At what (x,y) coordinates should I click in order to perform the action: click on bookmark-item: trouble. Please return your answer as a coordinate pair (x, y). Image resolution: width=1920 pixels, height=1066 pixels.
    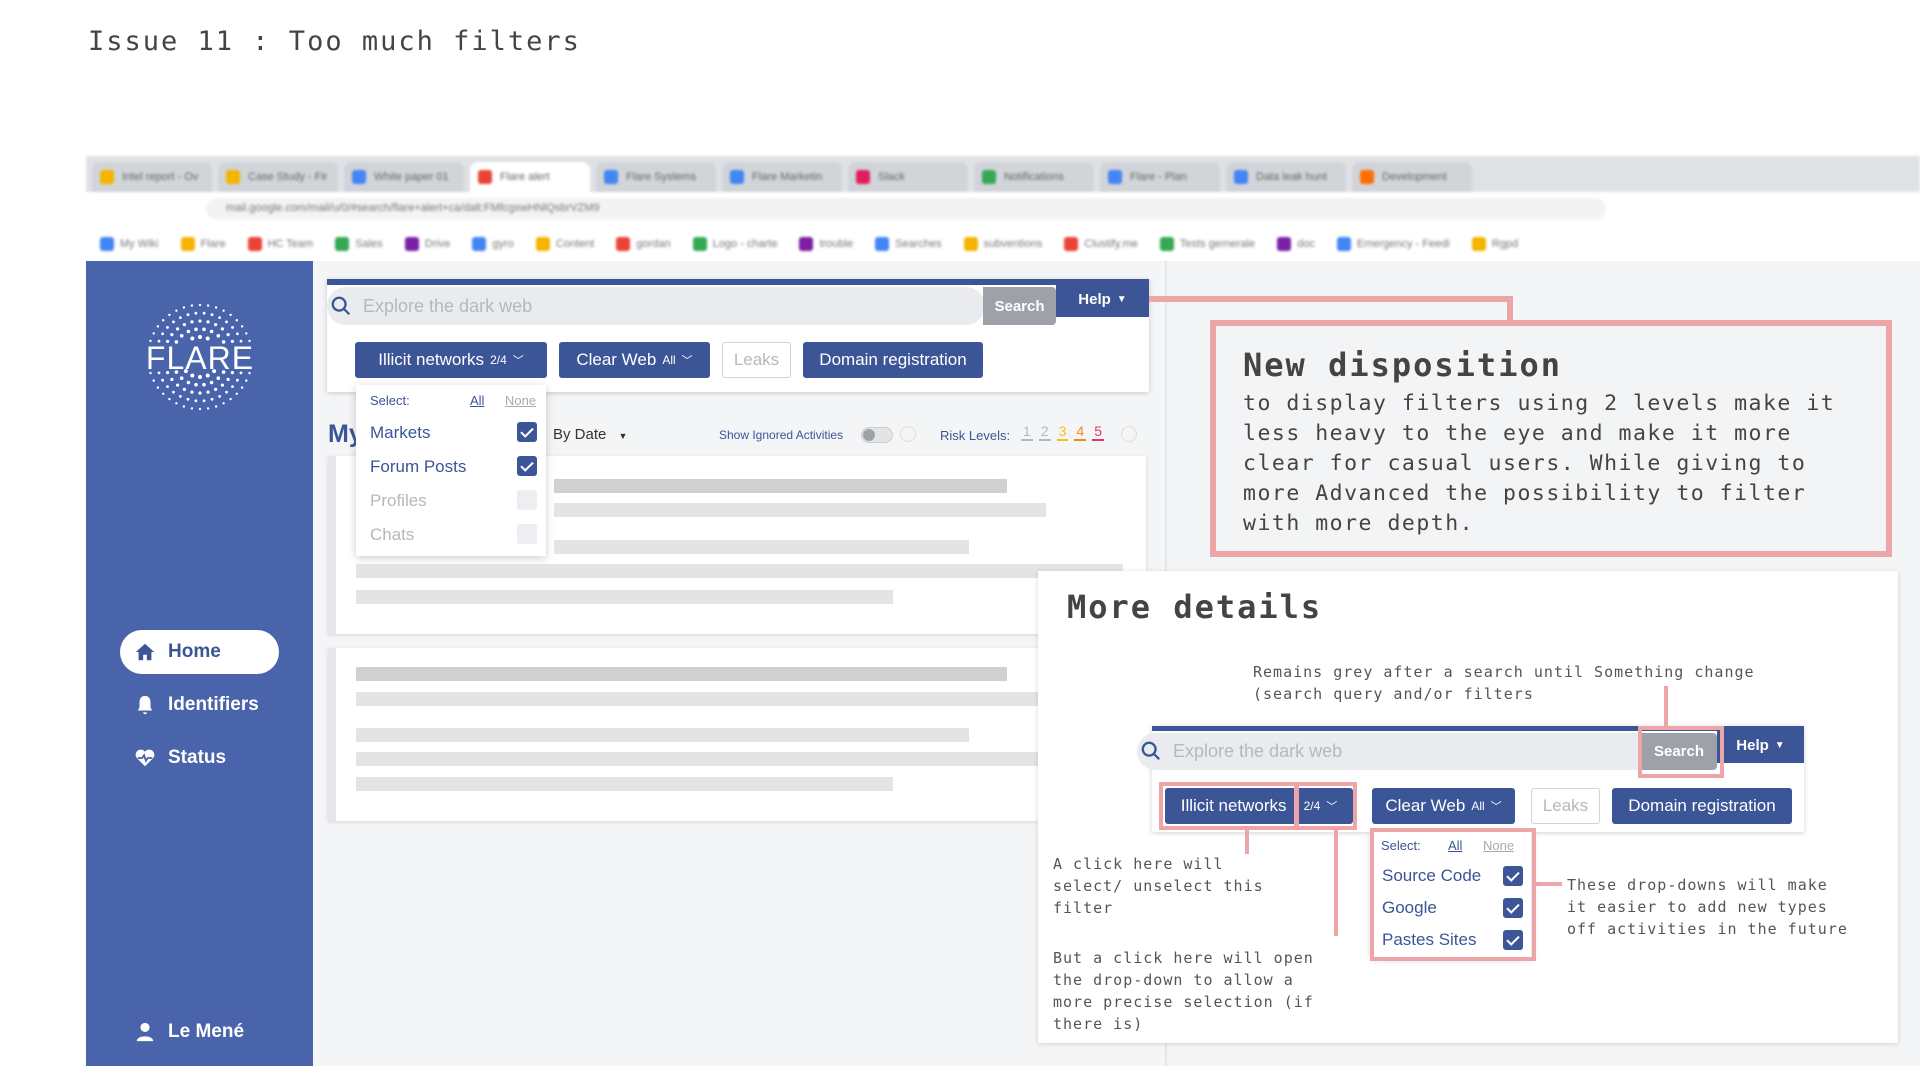
    Looking at the image, I should click on (826, 243).